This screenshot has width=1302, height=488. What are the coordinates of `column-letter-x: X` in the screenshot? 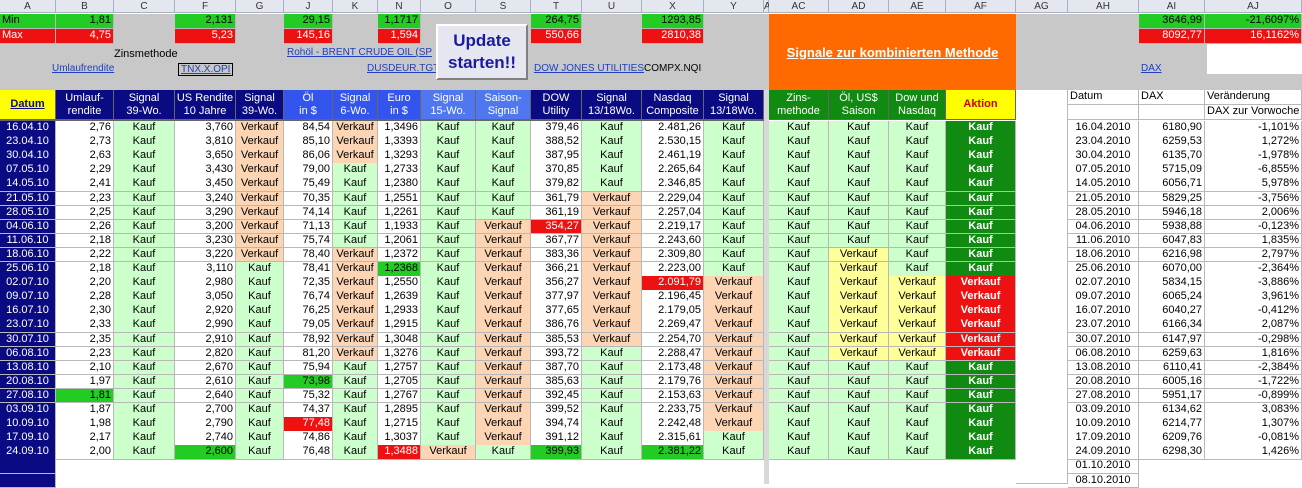 It's located at (673, 6).